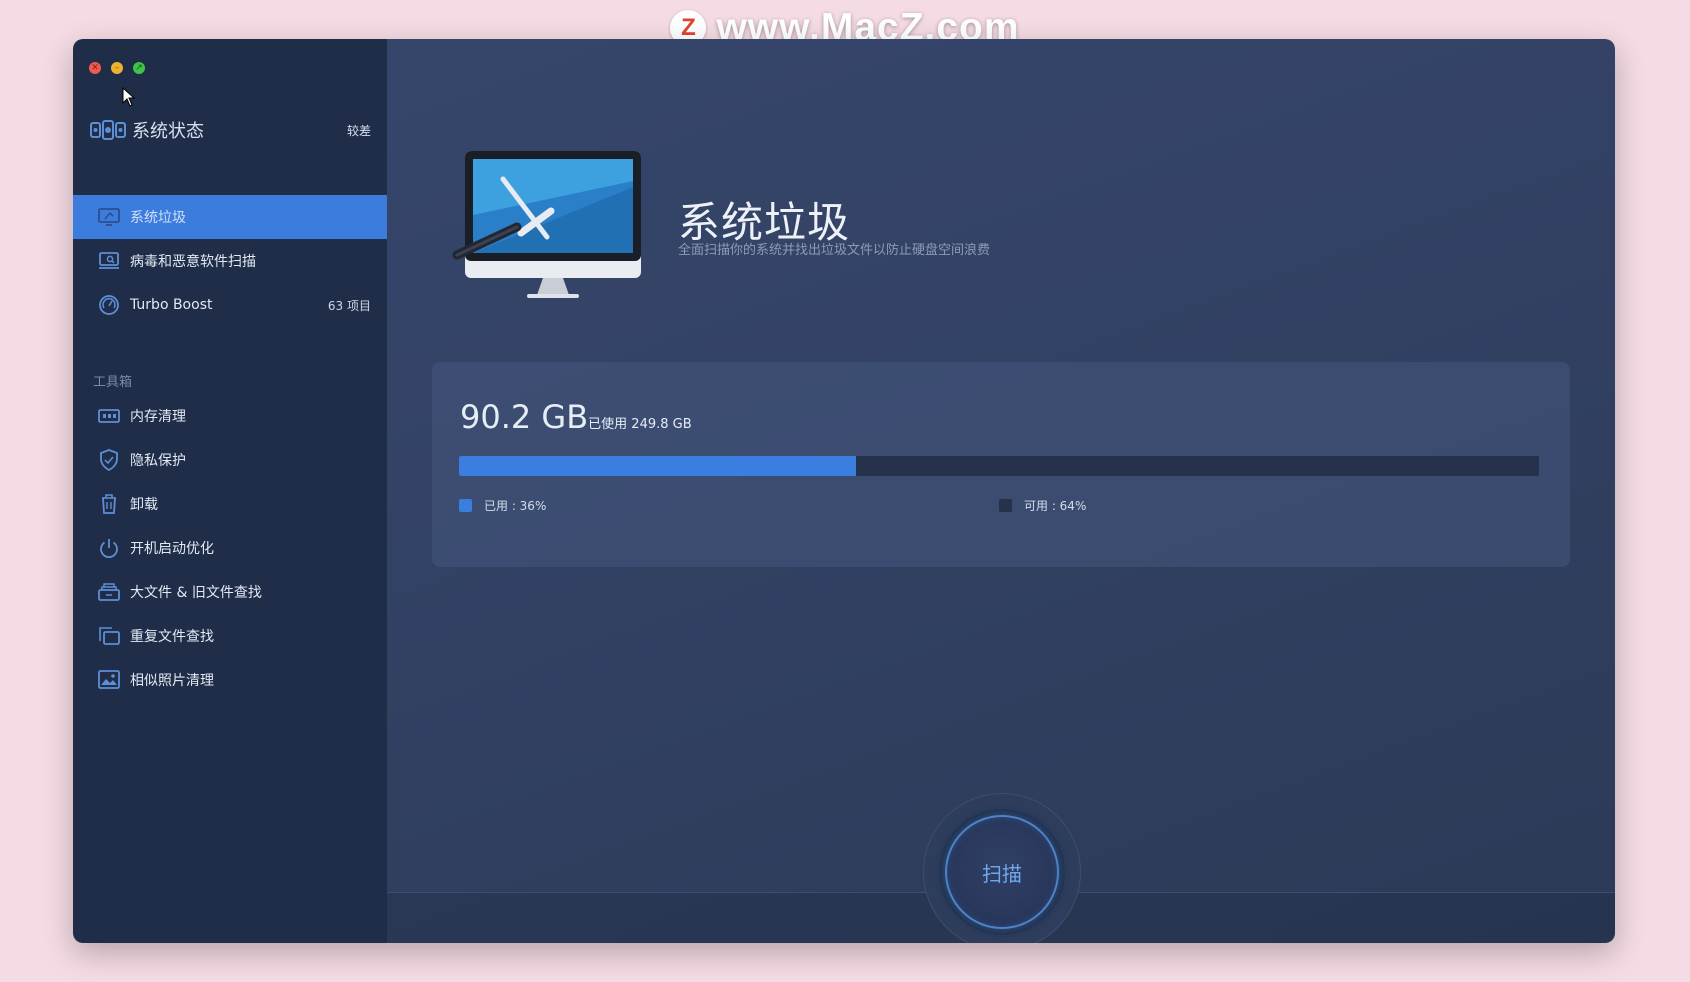  What do you see at coordinates (109, 504) in the screenshot?
I see `trash-icon` at bounding box center [109, 504].